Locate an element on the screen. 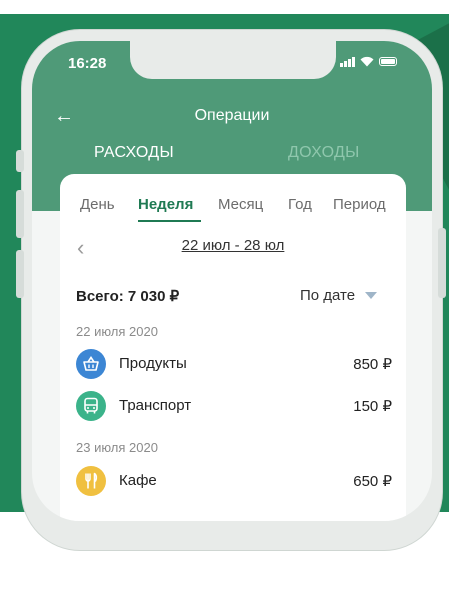 This screenshot has width=449, height=590. list-item-products: Продукты 850 ₽ is located at coordinates (234, 364).